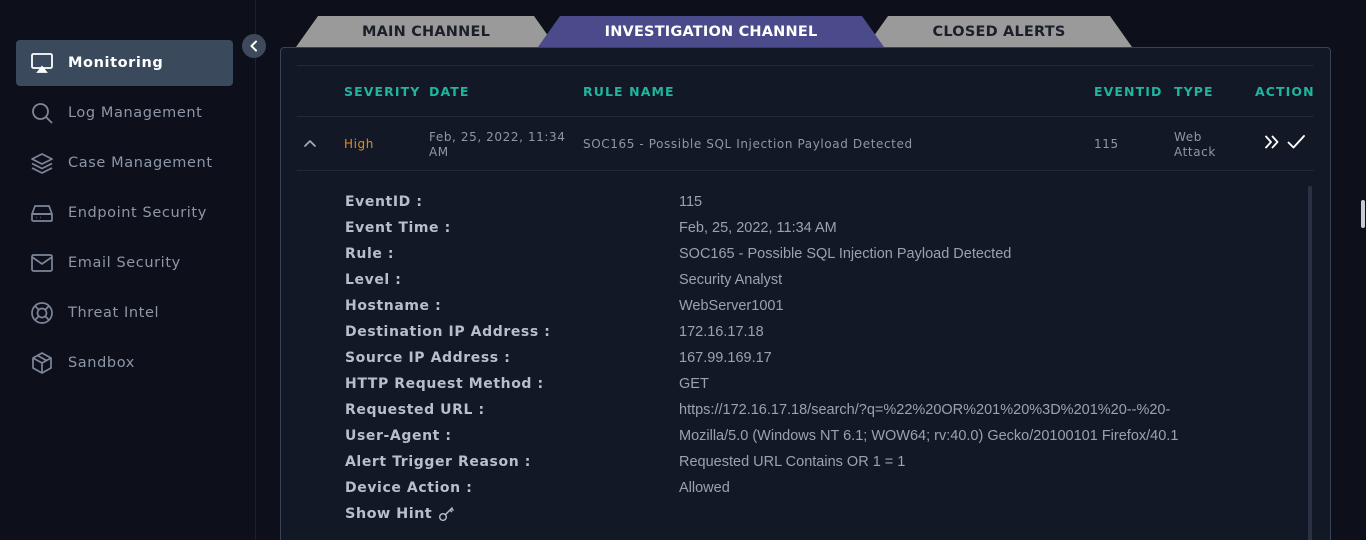 Image resolution: width=1366 pixels, height=540 pixels. I want to click on detail-value: 115, so click(691, 202).